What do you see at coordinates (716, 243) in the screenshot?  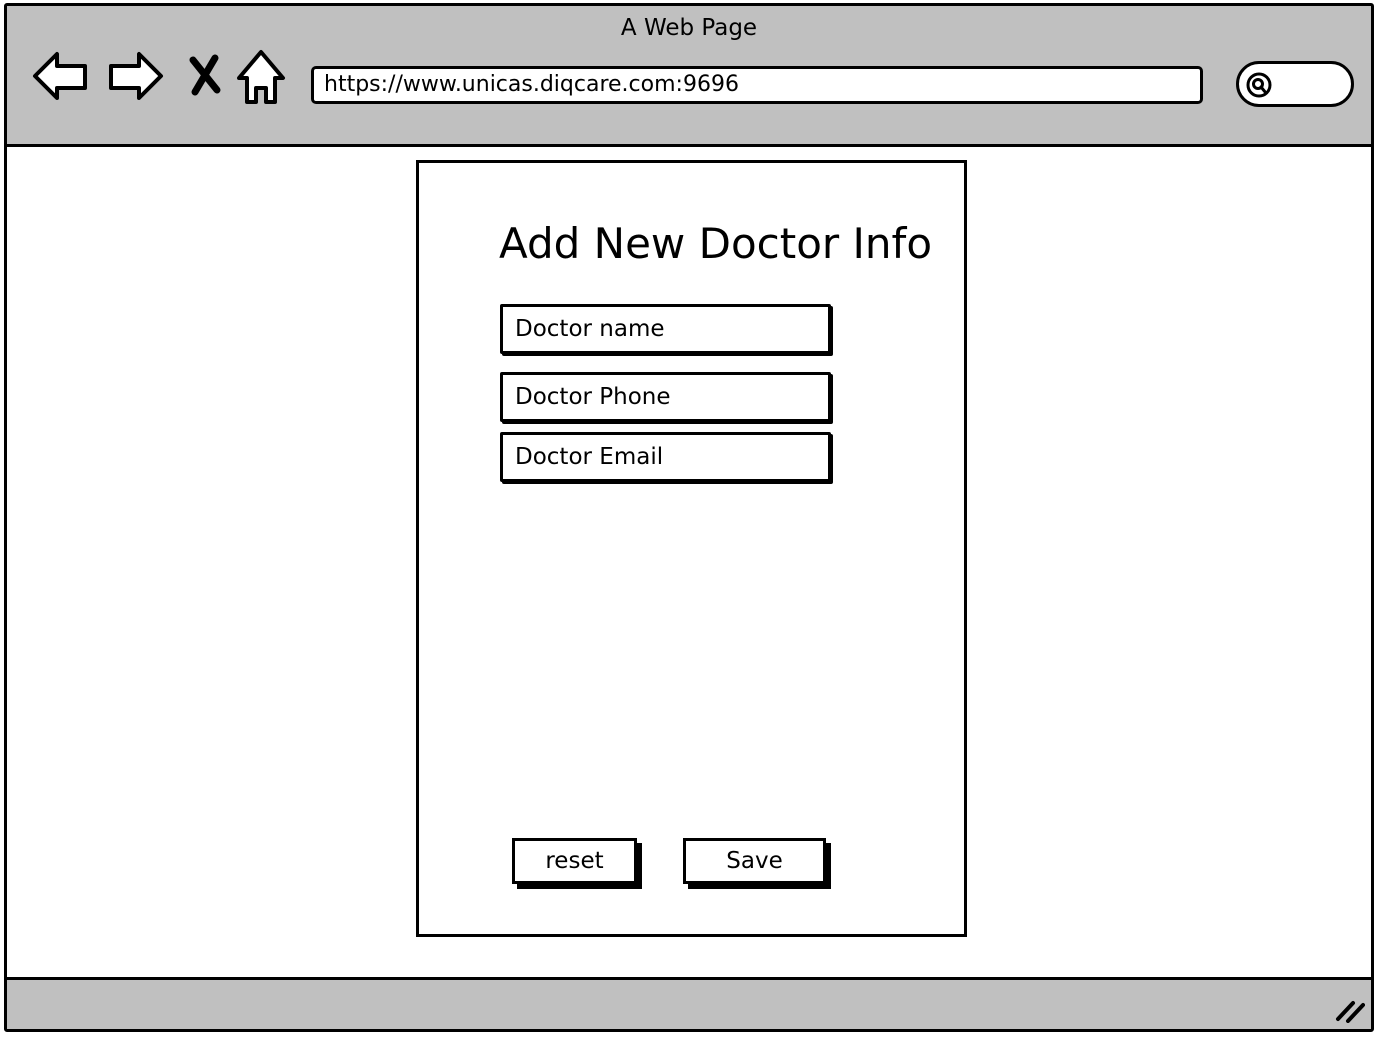 I see `form-title: Add New Doctor Info` at bounding box center [716, 243].